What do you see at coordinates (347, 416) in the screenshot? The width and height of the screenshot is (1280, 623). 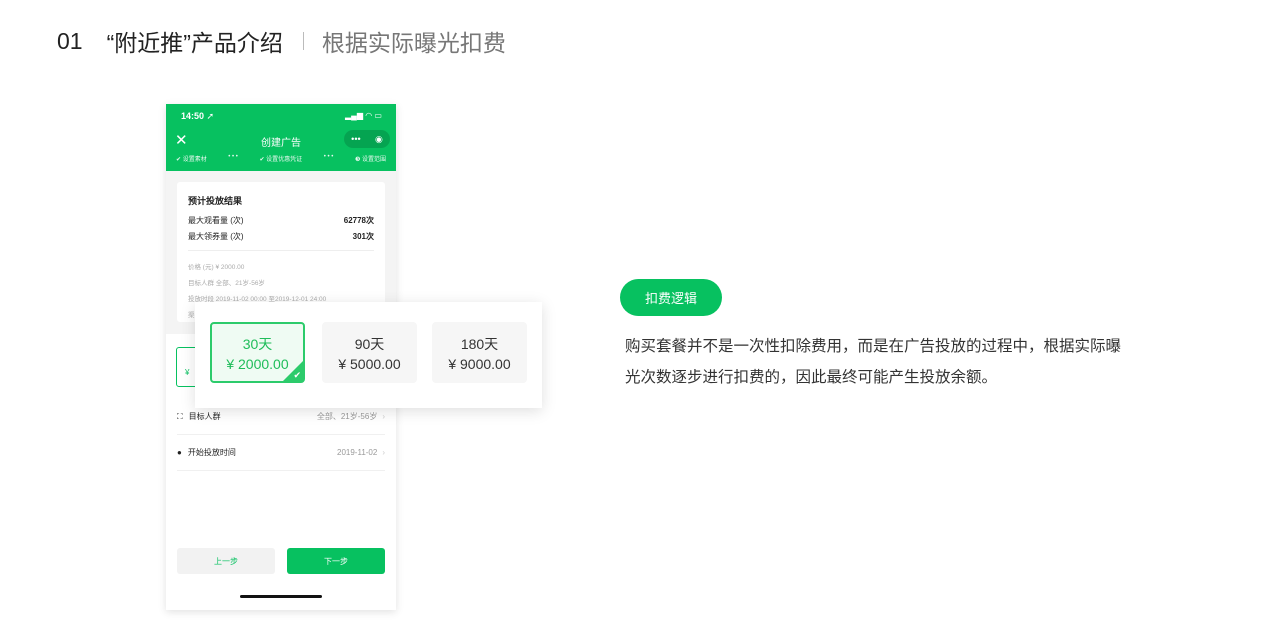 I see `list-value: 全部、21岁-56岁` at bounding box center [347, 416].